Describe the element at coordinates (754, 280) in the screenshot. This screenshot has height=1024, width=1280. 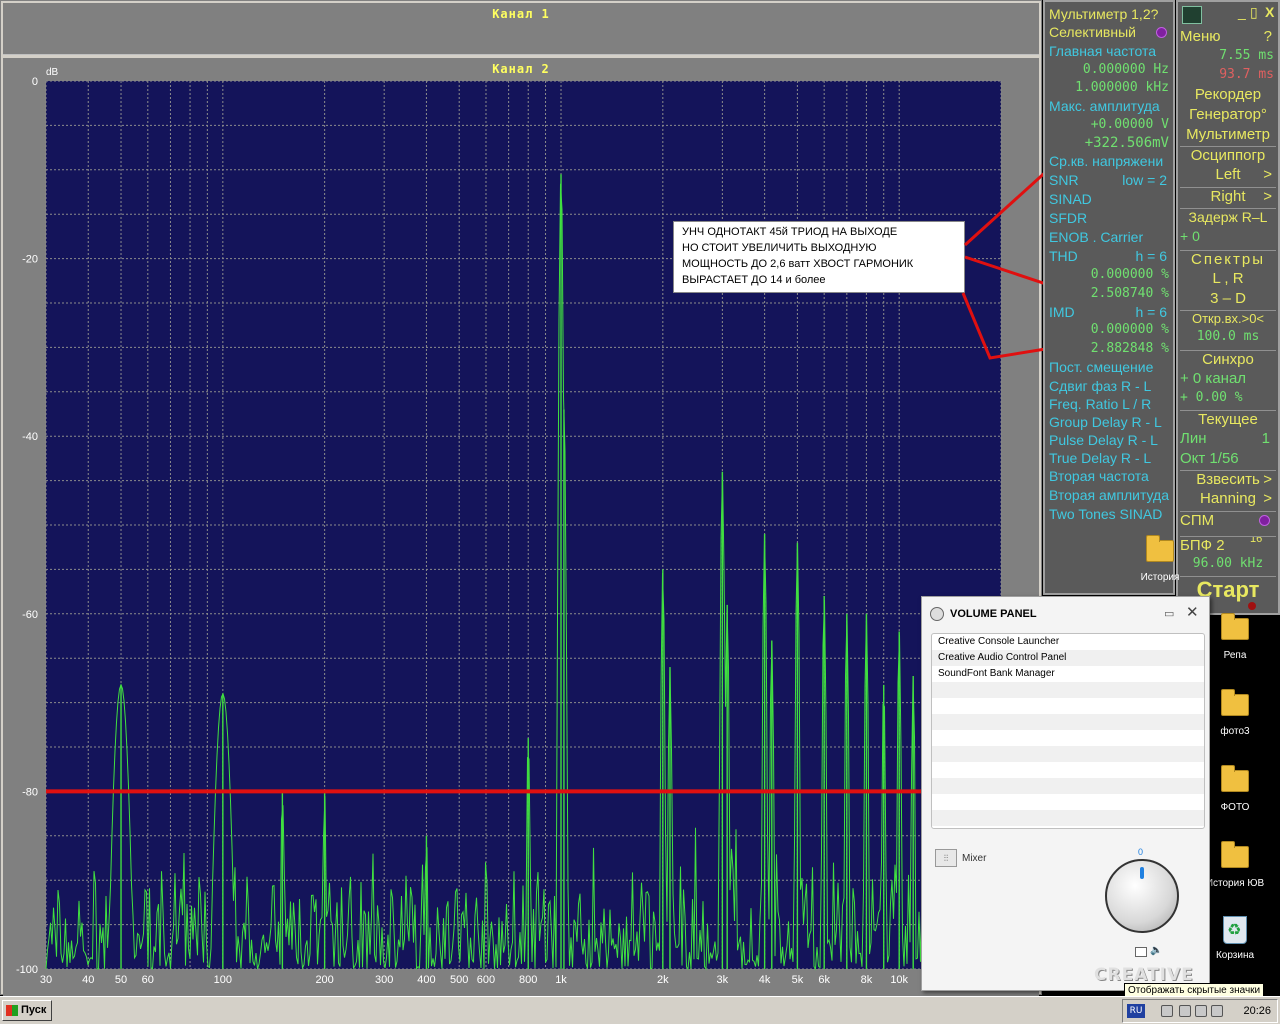
I see `annotation-line: ВЫРАСТАЕТ ДО 14 и более` at that location.